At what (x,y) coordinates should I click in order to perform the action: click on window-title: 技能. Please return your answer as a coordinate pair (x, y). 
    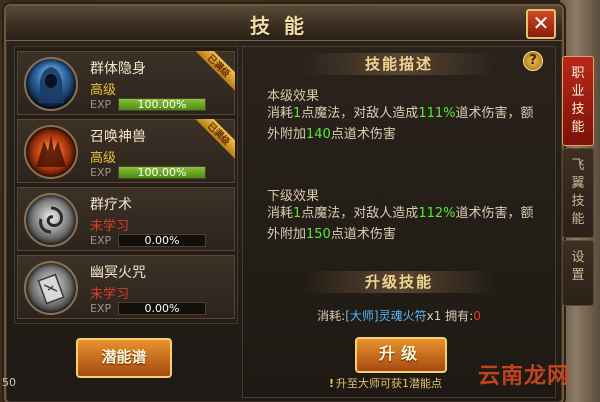
    Looking at the image, I should click on (284, 26).